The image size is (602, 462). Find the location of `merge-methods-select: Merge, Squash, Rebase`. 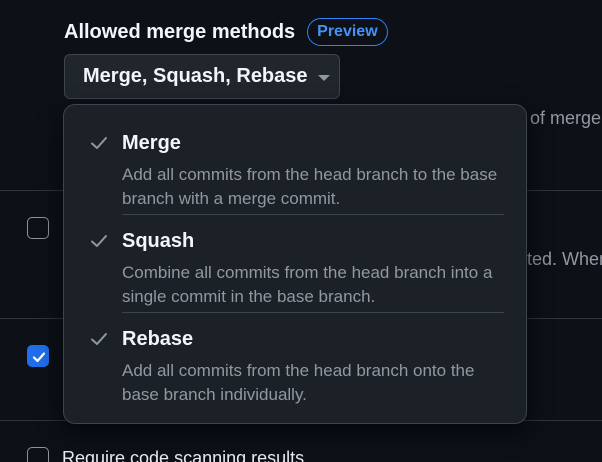

merge-methods-select: Merge, Squash, Rebase is located at coordinates (202, 76).